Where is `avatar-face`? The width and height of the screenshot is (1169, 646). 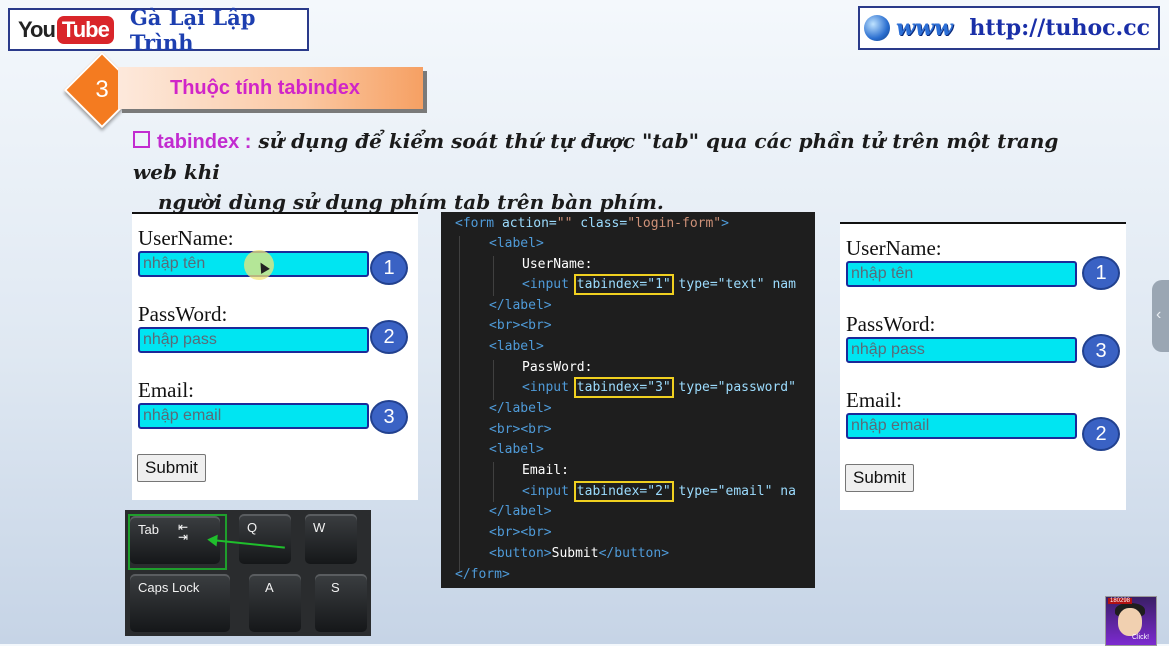 avatar-face is located at coordinates (1130, 622).